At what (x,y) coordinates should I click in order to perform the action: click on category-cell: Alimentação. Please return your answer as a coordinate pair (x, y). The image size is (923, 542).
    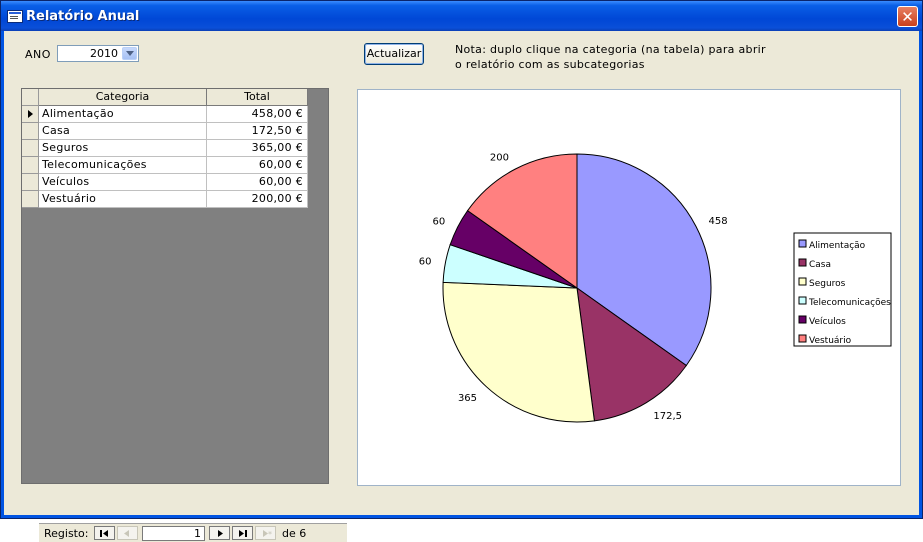
    Looking at the image, I should click on (123, 114).